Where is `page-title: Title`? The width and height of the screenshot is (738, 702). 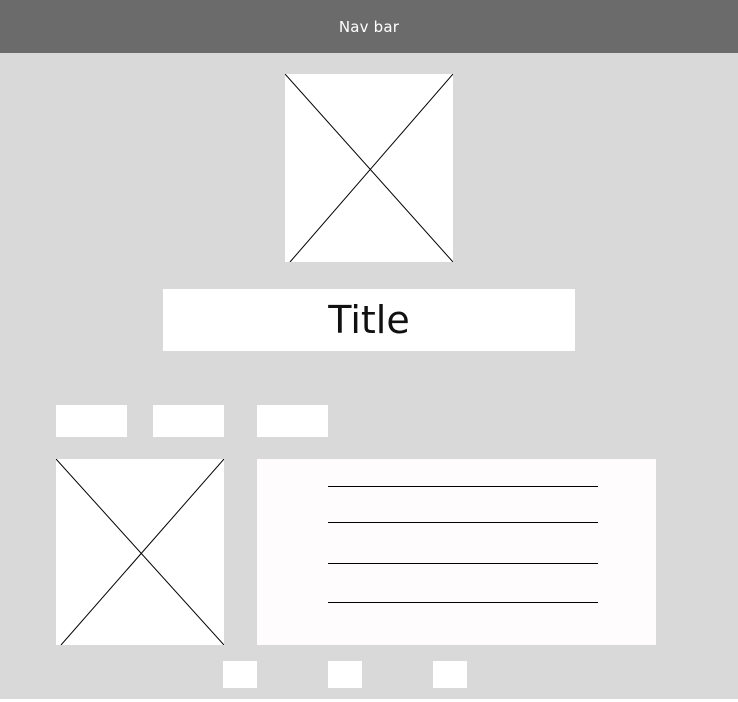
page-title: Title is located at coordinates (369, 320).